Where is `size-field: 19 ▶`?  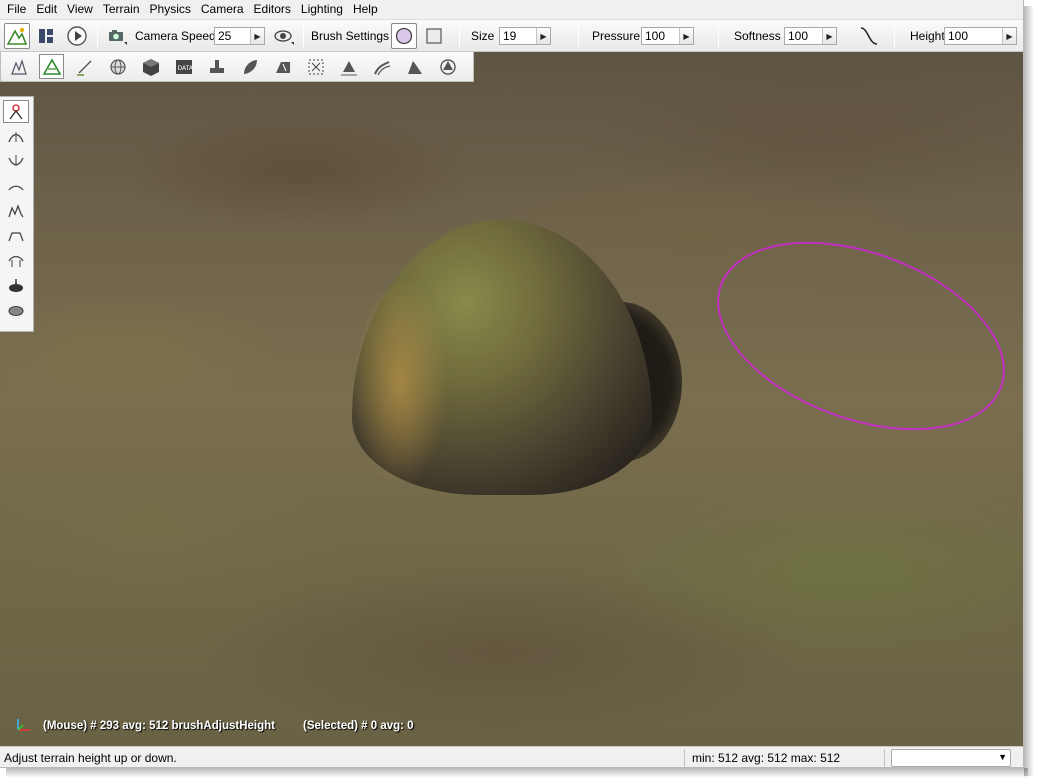
size-field: 19 ▶ is located at coordinates (525, 36).